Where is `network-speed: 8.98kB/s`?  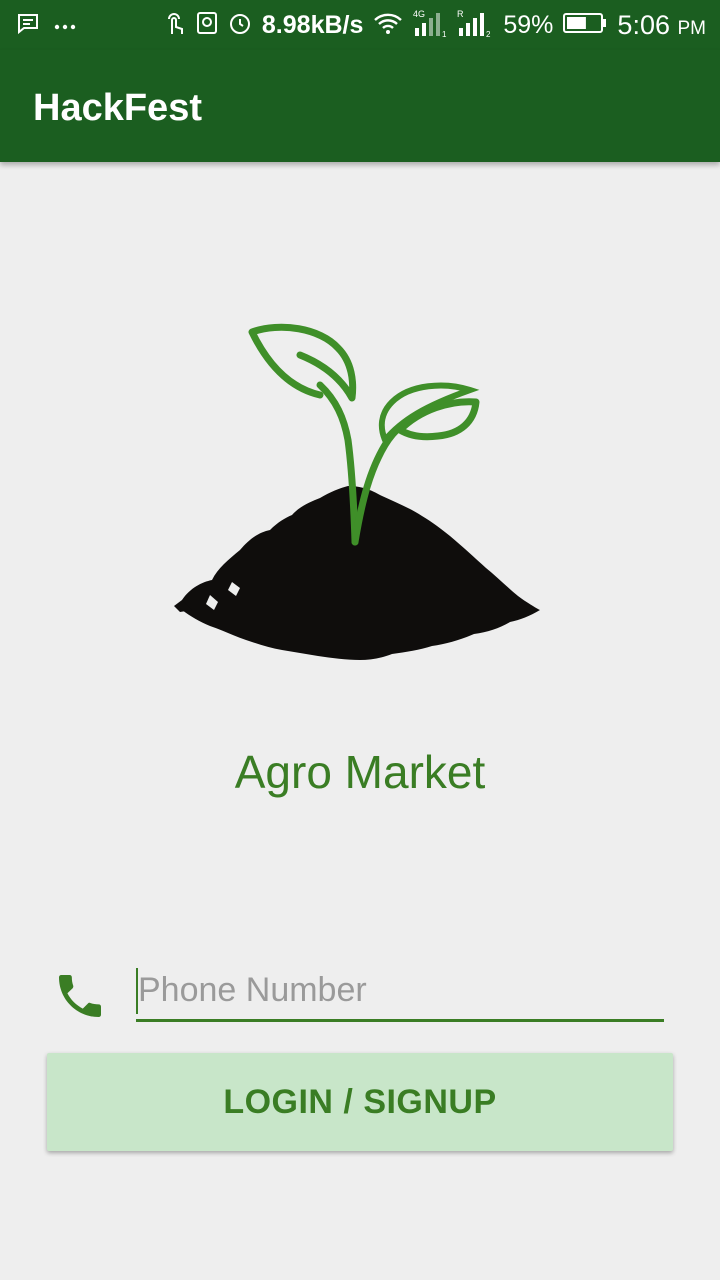
network-speed: 8.98kB/s is located at coordinates (312, 24).